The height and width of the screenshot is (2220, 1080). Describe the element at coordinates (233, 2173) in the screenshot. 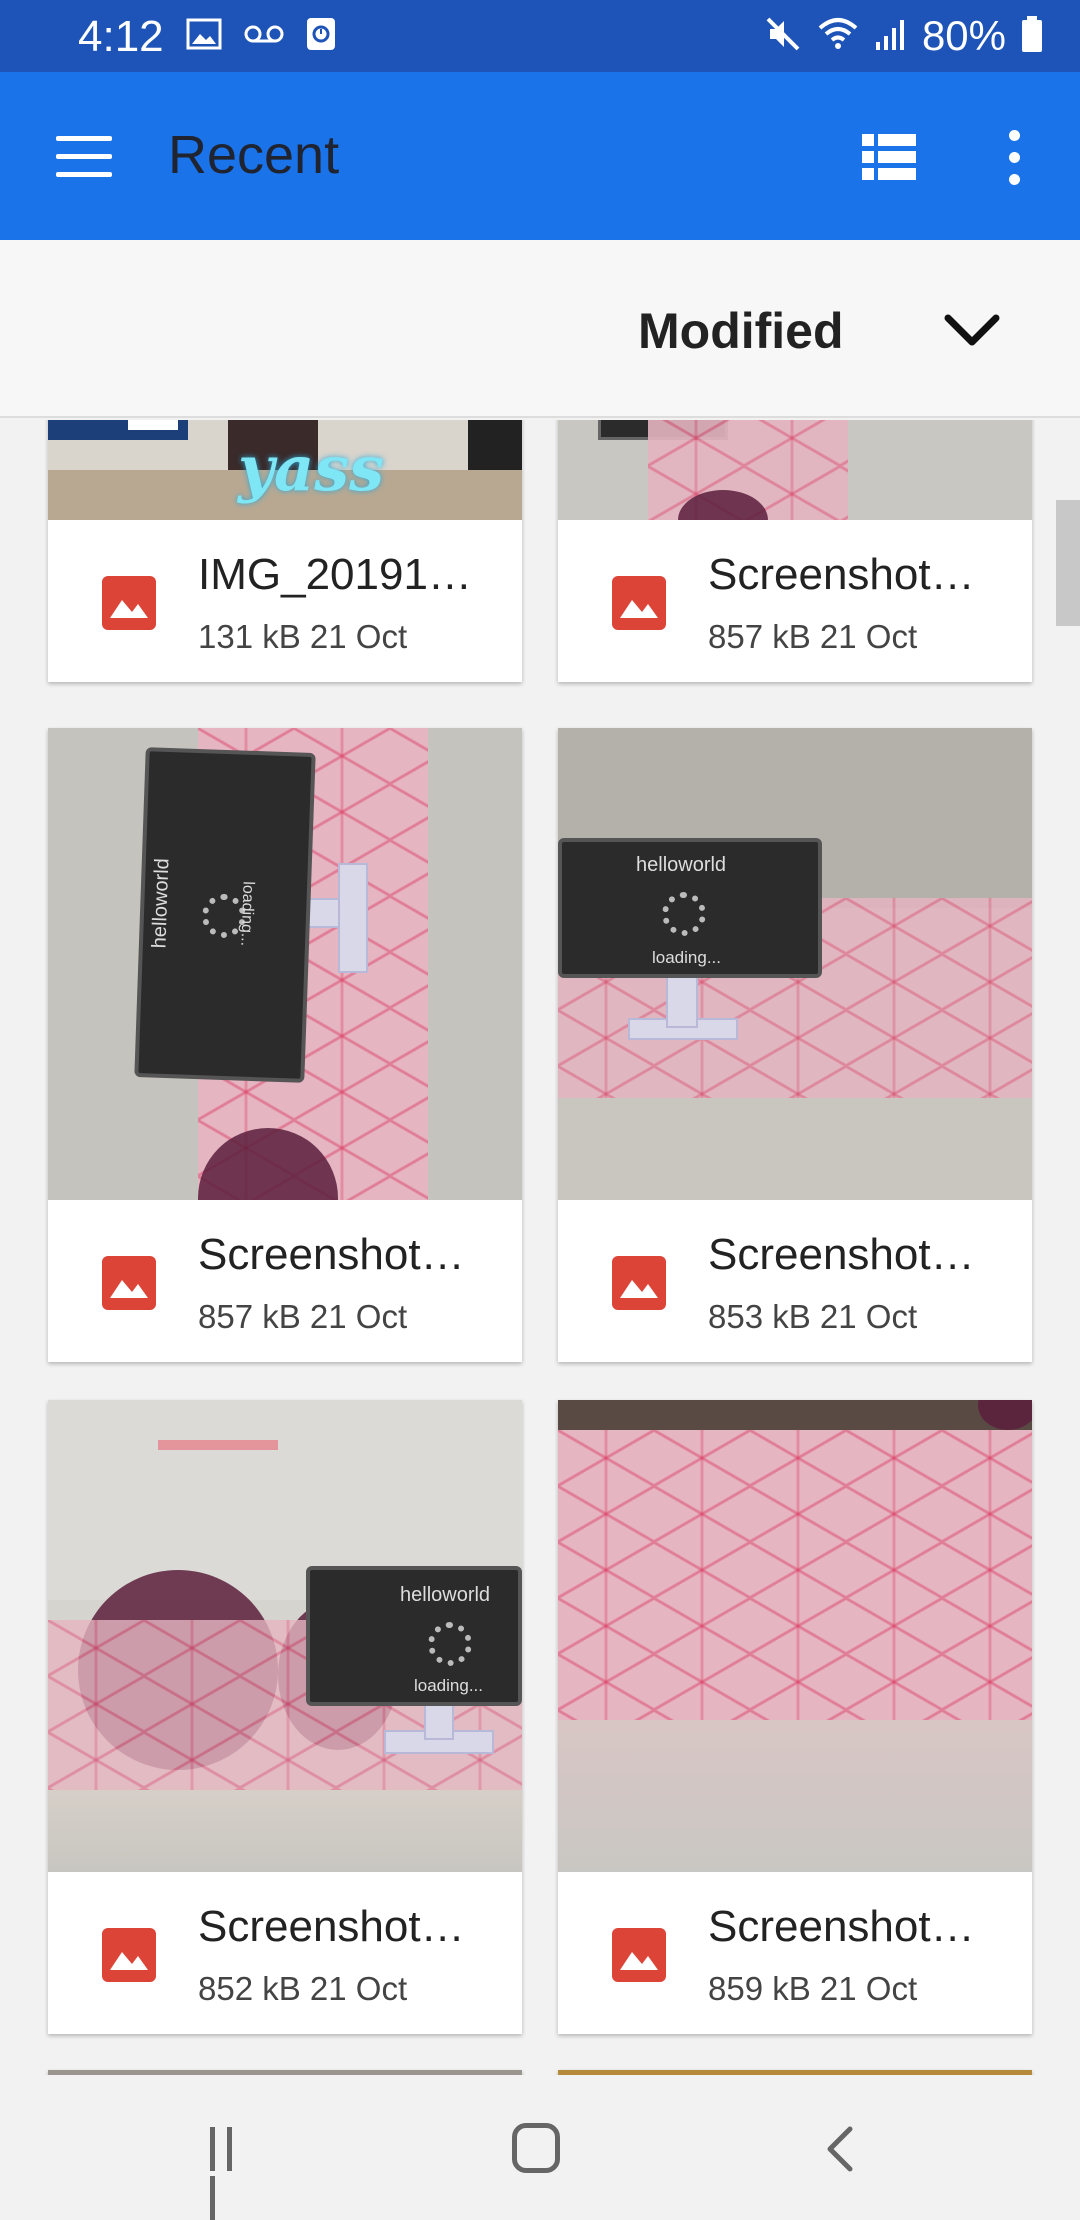

I see `recent-apps-icon` at that location.